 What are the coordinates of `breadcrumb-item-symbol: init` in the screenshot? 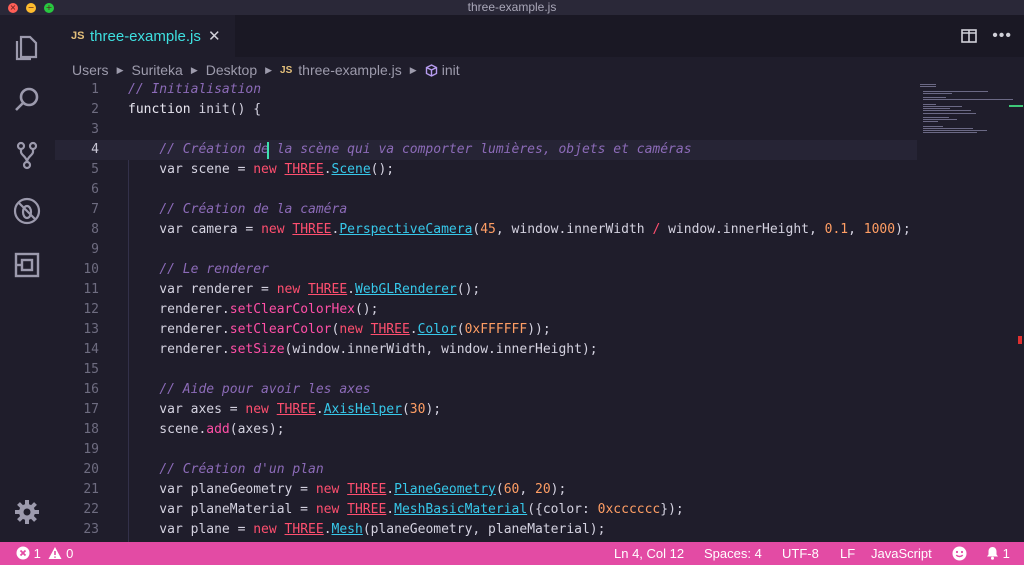 It's located at (451, 70).